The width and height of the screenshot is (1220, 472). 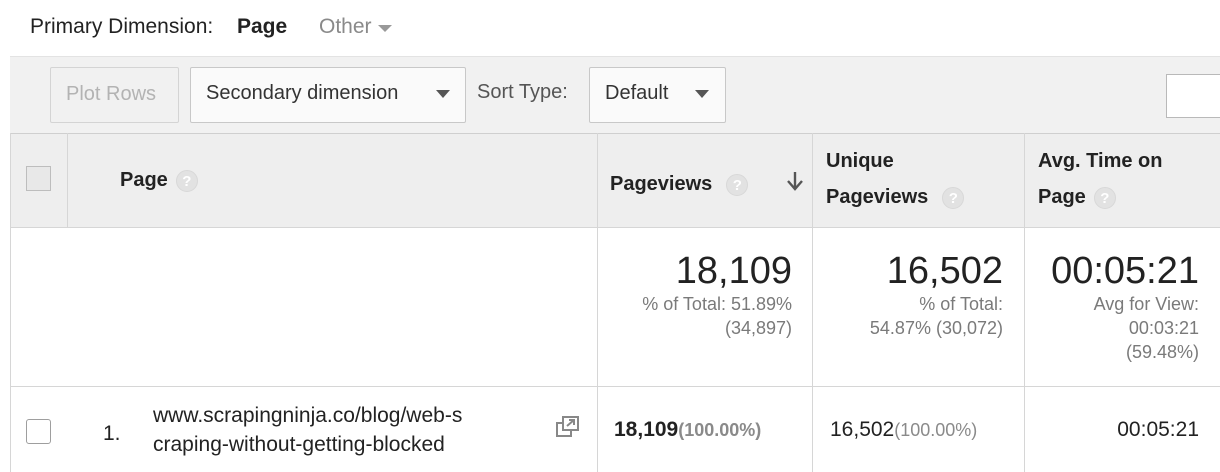 I want to click on row-pageviews: 18,109, so click(x=646, y=429).